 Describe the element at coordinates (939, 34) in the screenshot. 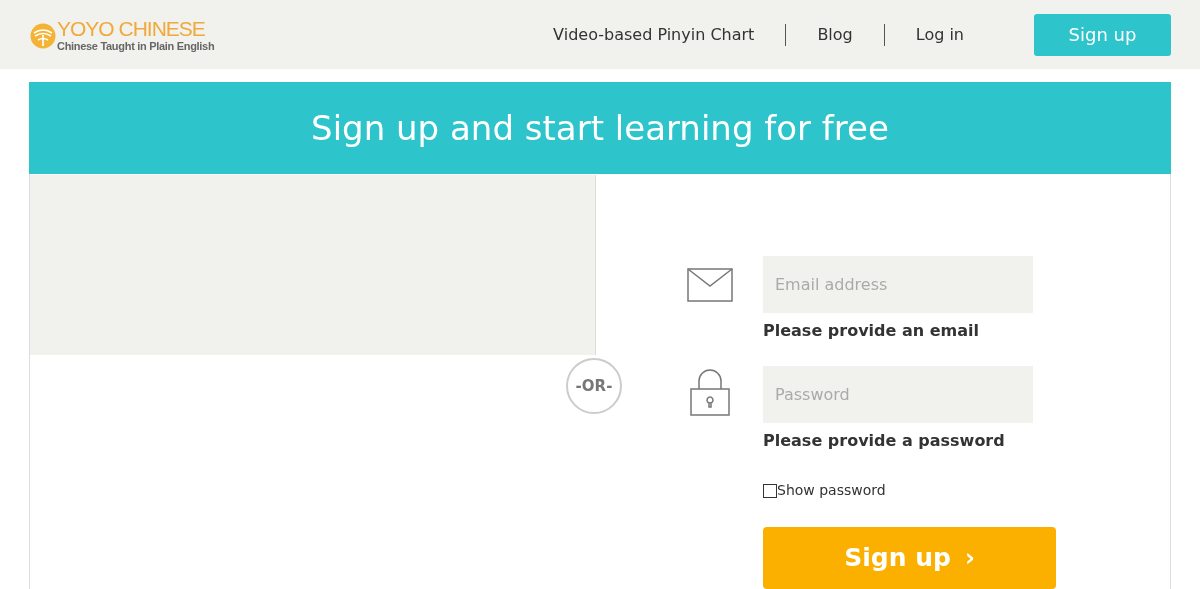

I see `nav-link: Log in` at that location.